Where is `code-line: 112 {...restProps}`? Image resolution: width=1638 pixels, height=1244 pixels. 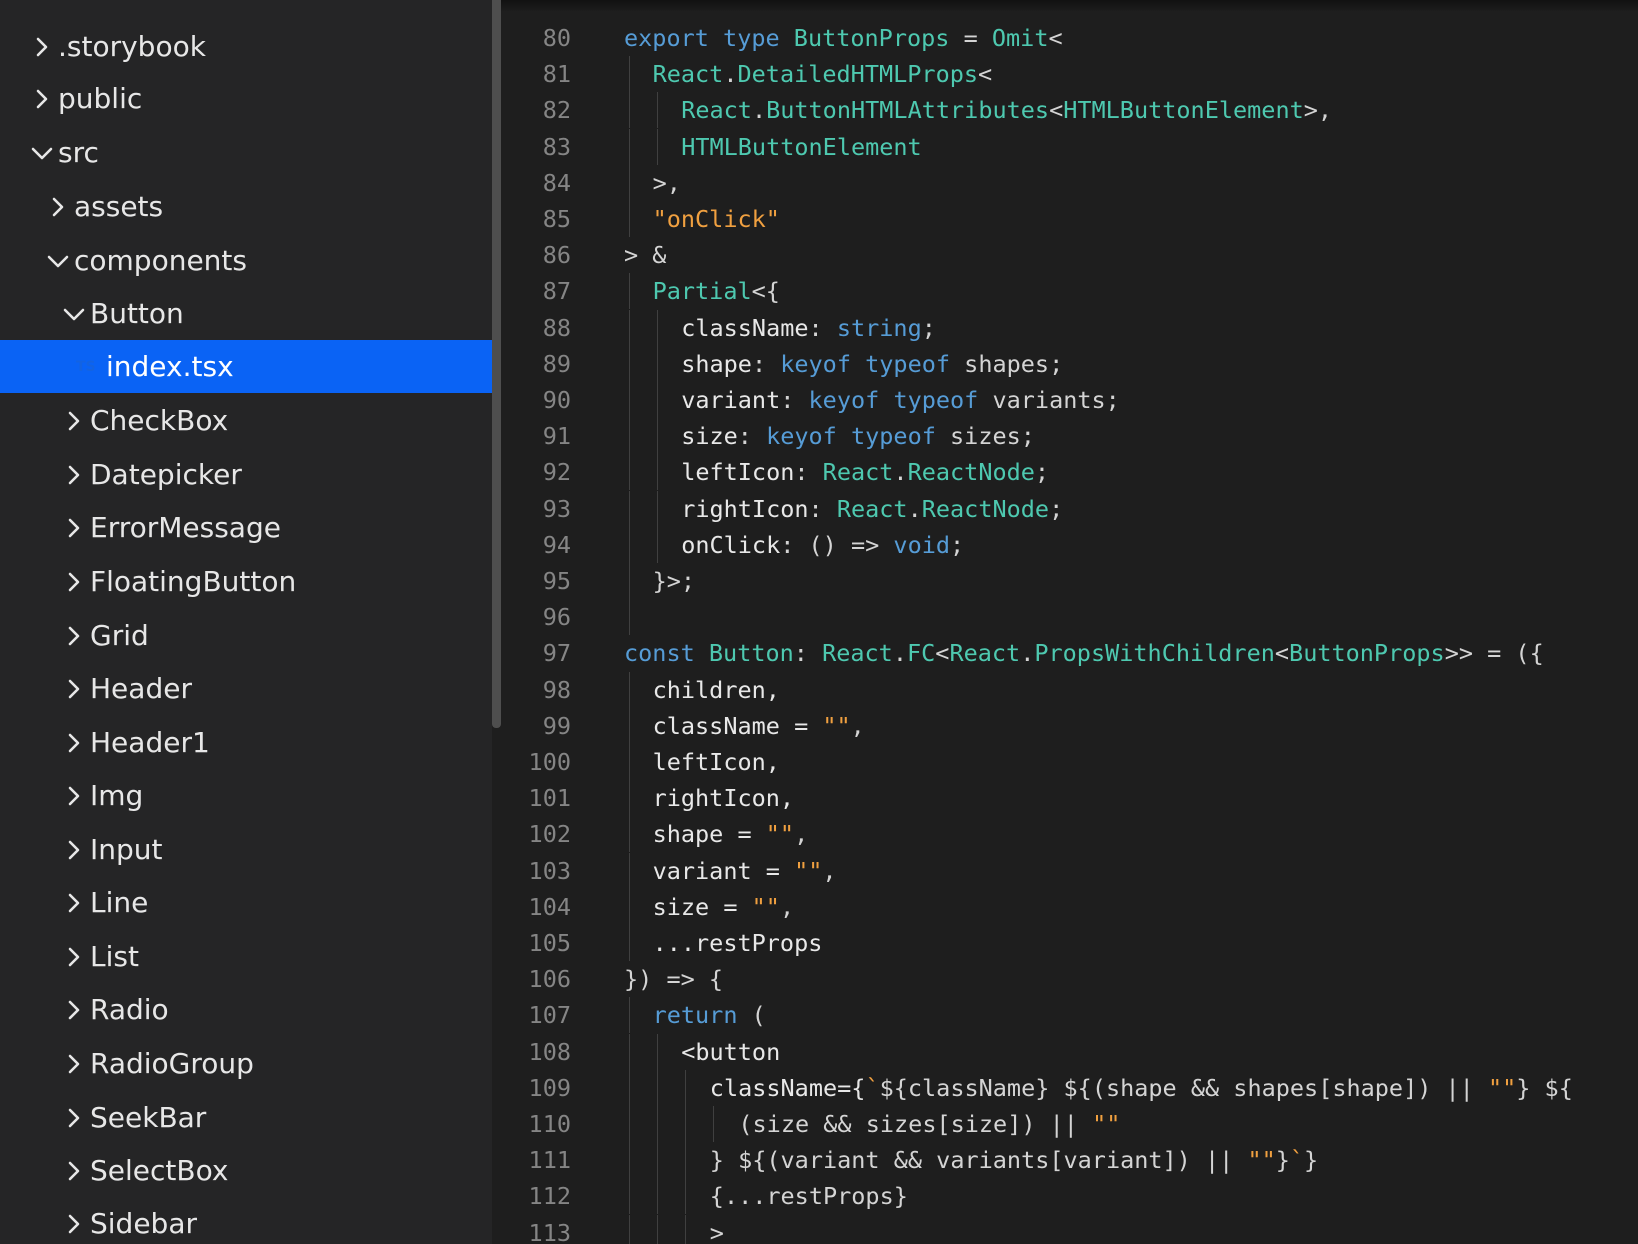 code-line: 112 {...restProps} is located at coordinates (1069, 1196).